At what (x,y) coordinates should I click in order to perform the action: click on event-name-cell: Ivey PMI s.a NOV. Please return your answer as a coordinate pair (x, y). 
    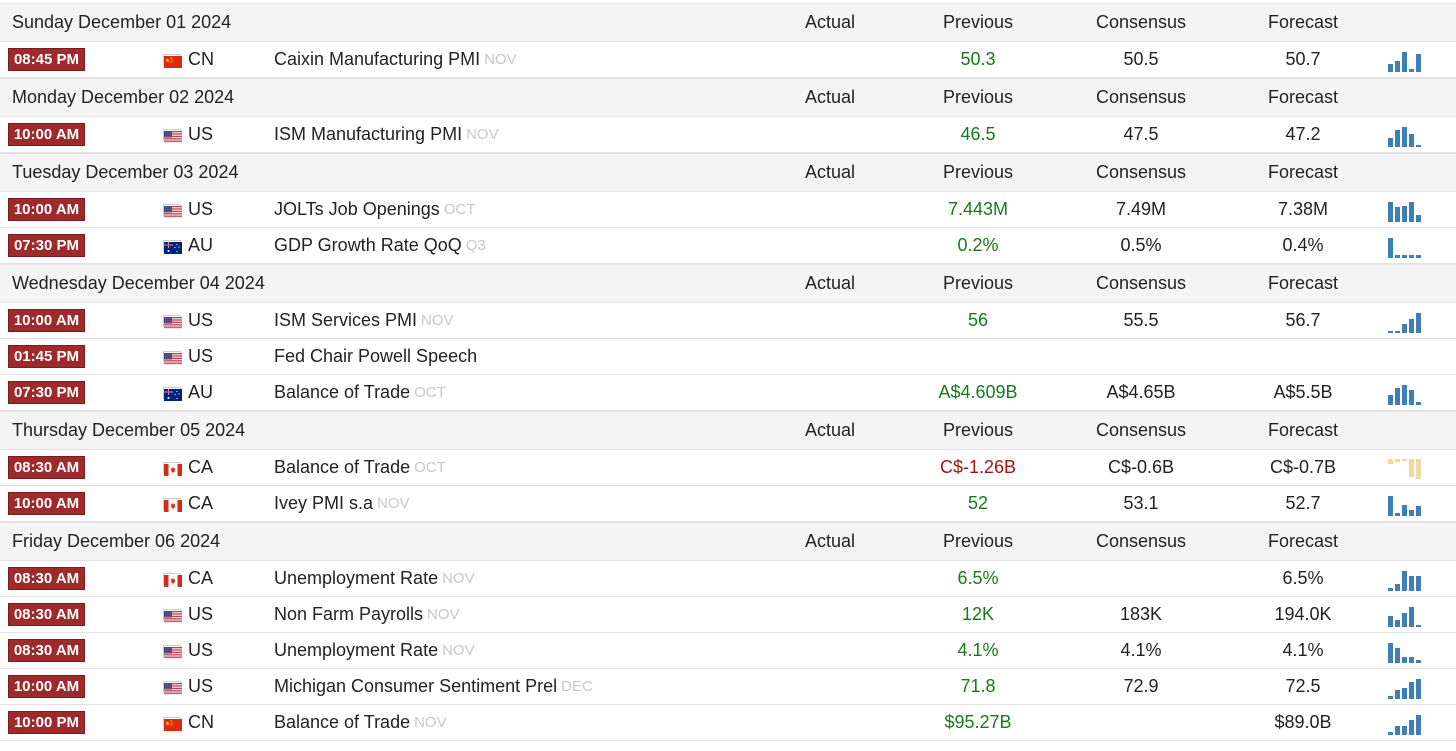
    Looking at the image, I should click on (342, 503).